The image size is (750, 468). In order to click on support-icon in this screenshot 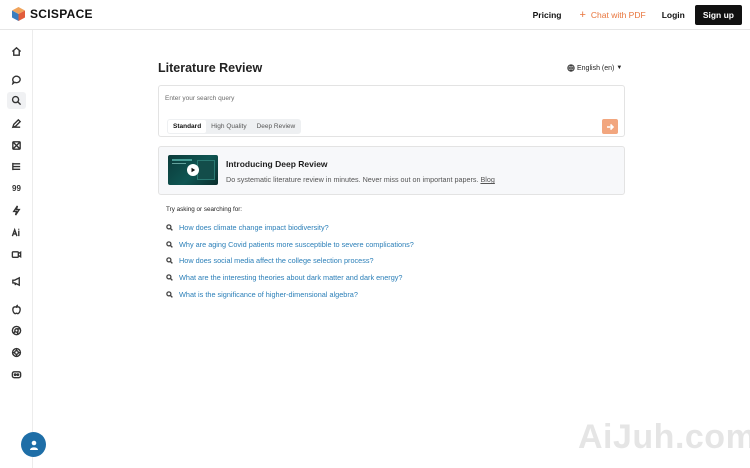, I will do `click(33, 445)`.